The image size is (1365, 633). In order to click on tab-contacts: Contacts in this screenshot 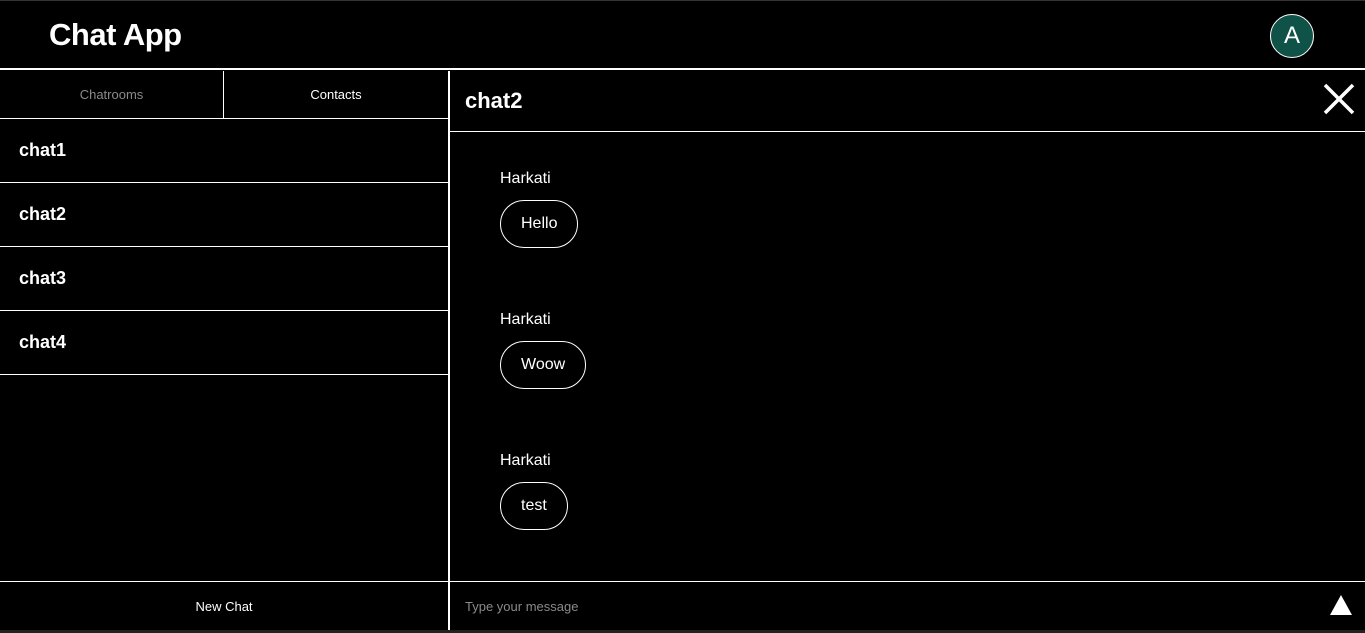, I will do `click(336, 94)`.